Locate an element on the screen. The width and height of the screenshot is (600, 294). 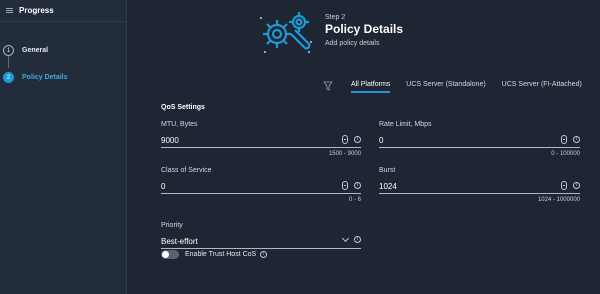
priority-field: Priority Best-effort i is located at coordinates (261, 235).